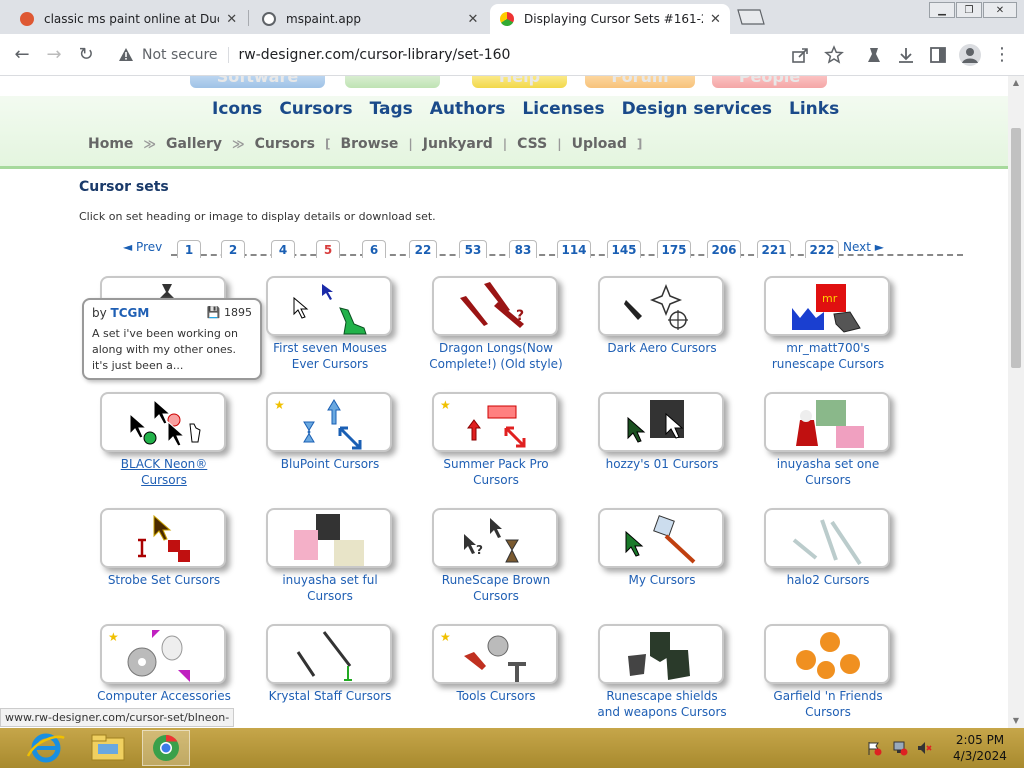  I want to click on top-tab-help: Help, so click(519, 82).